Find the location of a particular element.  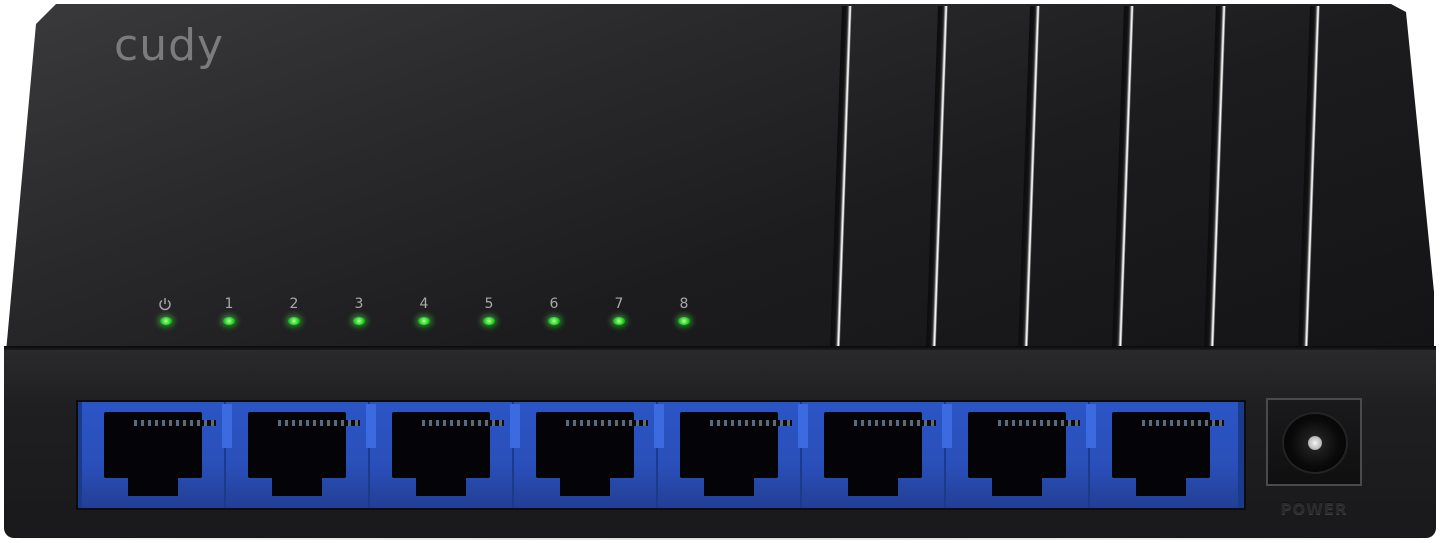

led-label: 8 is located at coordinates (684, 304).